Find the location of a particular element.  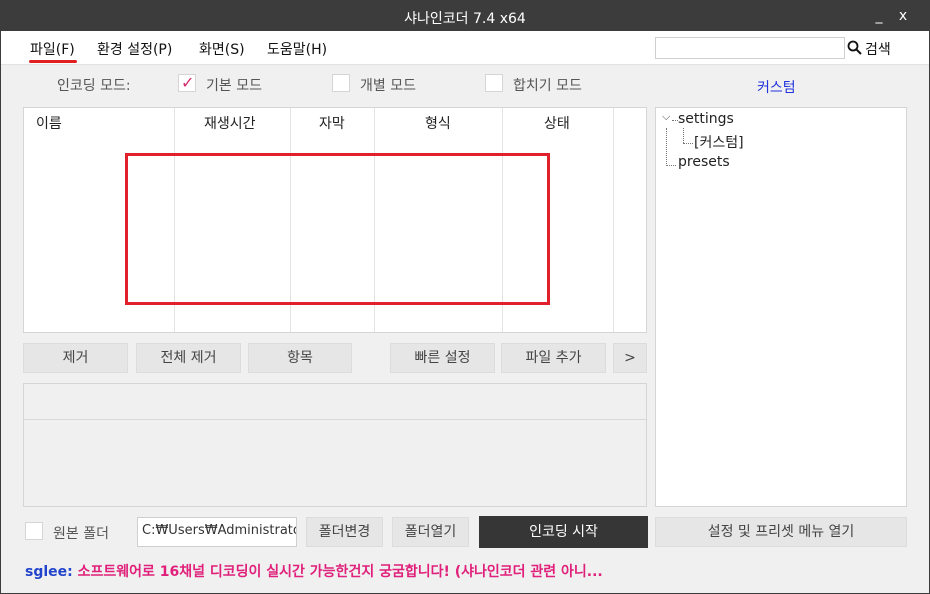

output-path-field: C:₩Users₩Administrato is located at coordinates (217, 532).